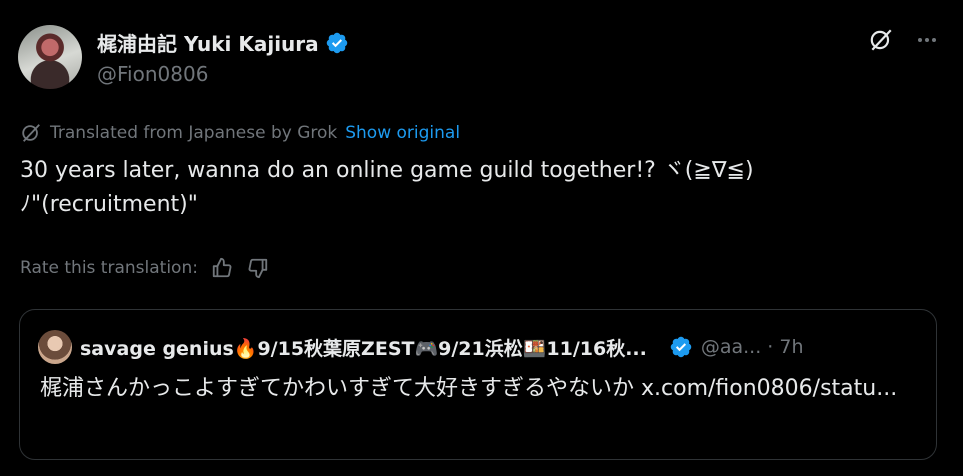 This screenshot has height=476, width=963. Describe the element at coordinates (208, 42) in the screenshot. I see `author-display-name: 梶浦由記 Yuki Kajiura` at that location.